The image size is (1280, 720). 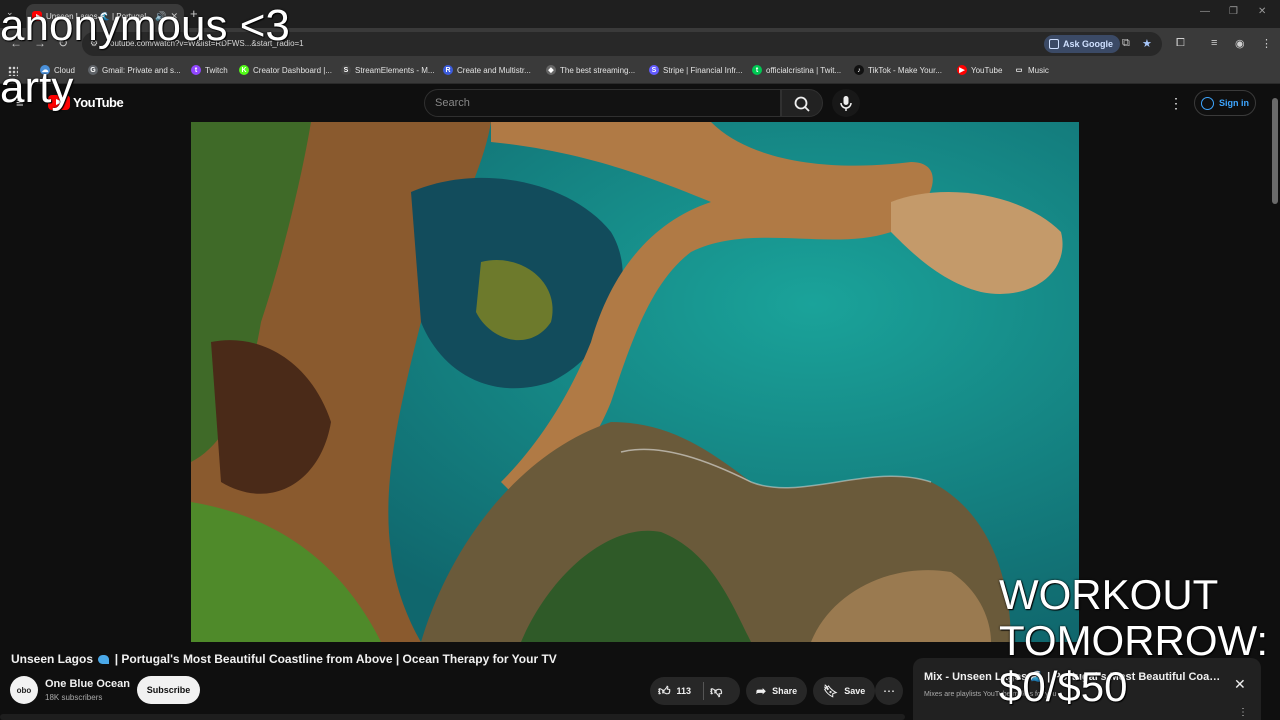 What do you see at coordinates (98, 102) in the screenshot?
I see `youtube-wordmark: YouTube` at bounding box center [98, 102].